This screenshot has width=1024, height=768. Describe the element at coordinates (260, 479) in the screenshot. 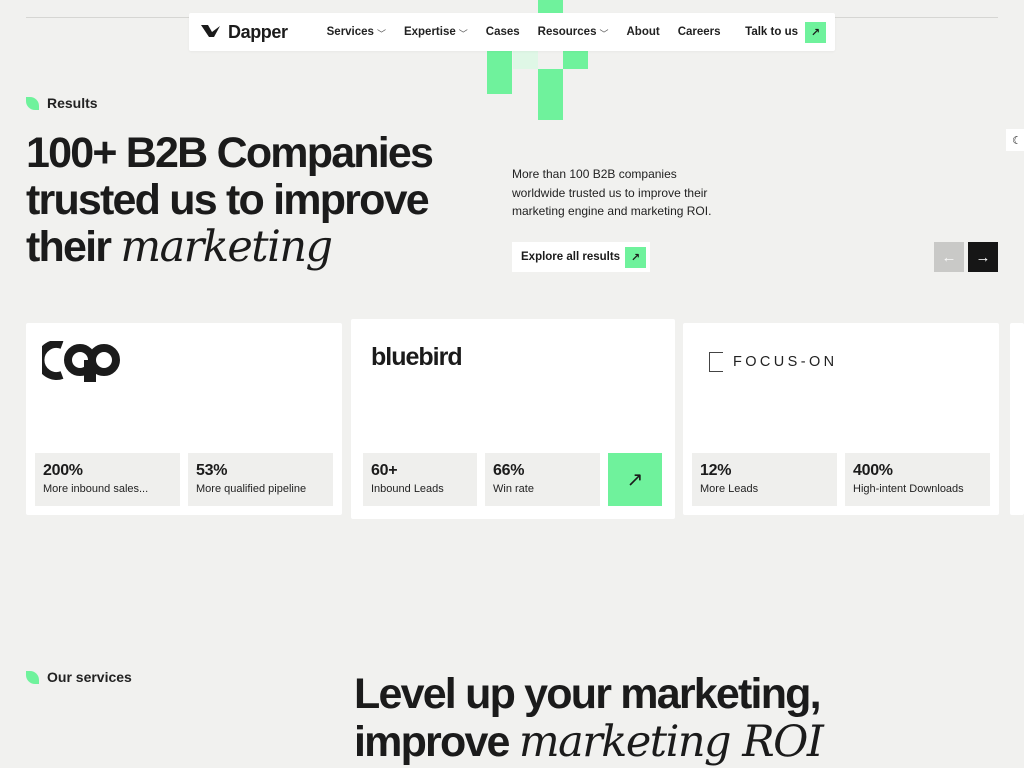

I see `stat-block: 53% More qualified pipeline` at that location.